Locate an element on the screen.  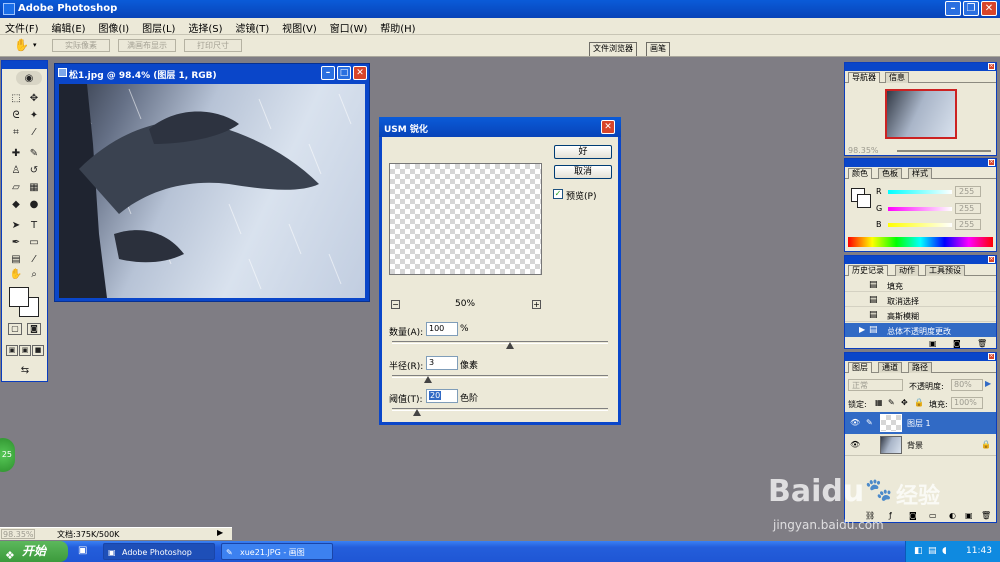
slice-icon: ⁄ is located at coordinates (34, 132).